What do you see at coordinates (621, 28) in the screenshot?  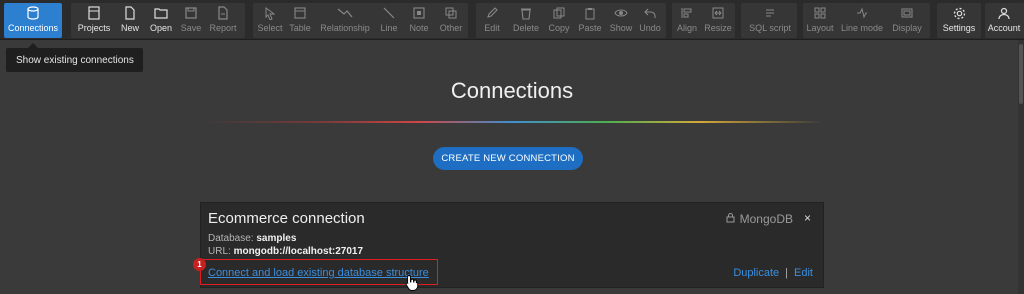 I see `show-label: Show` at bounding box center [621, 28].